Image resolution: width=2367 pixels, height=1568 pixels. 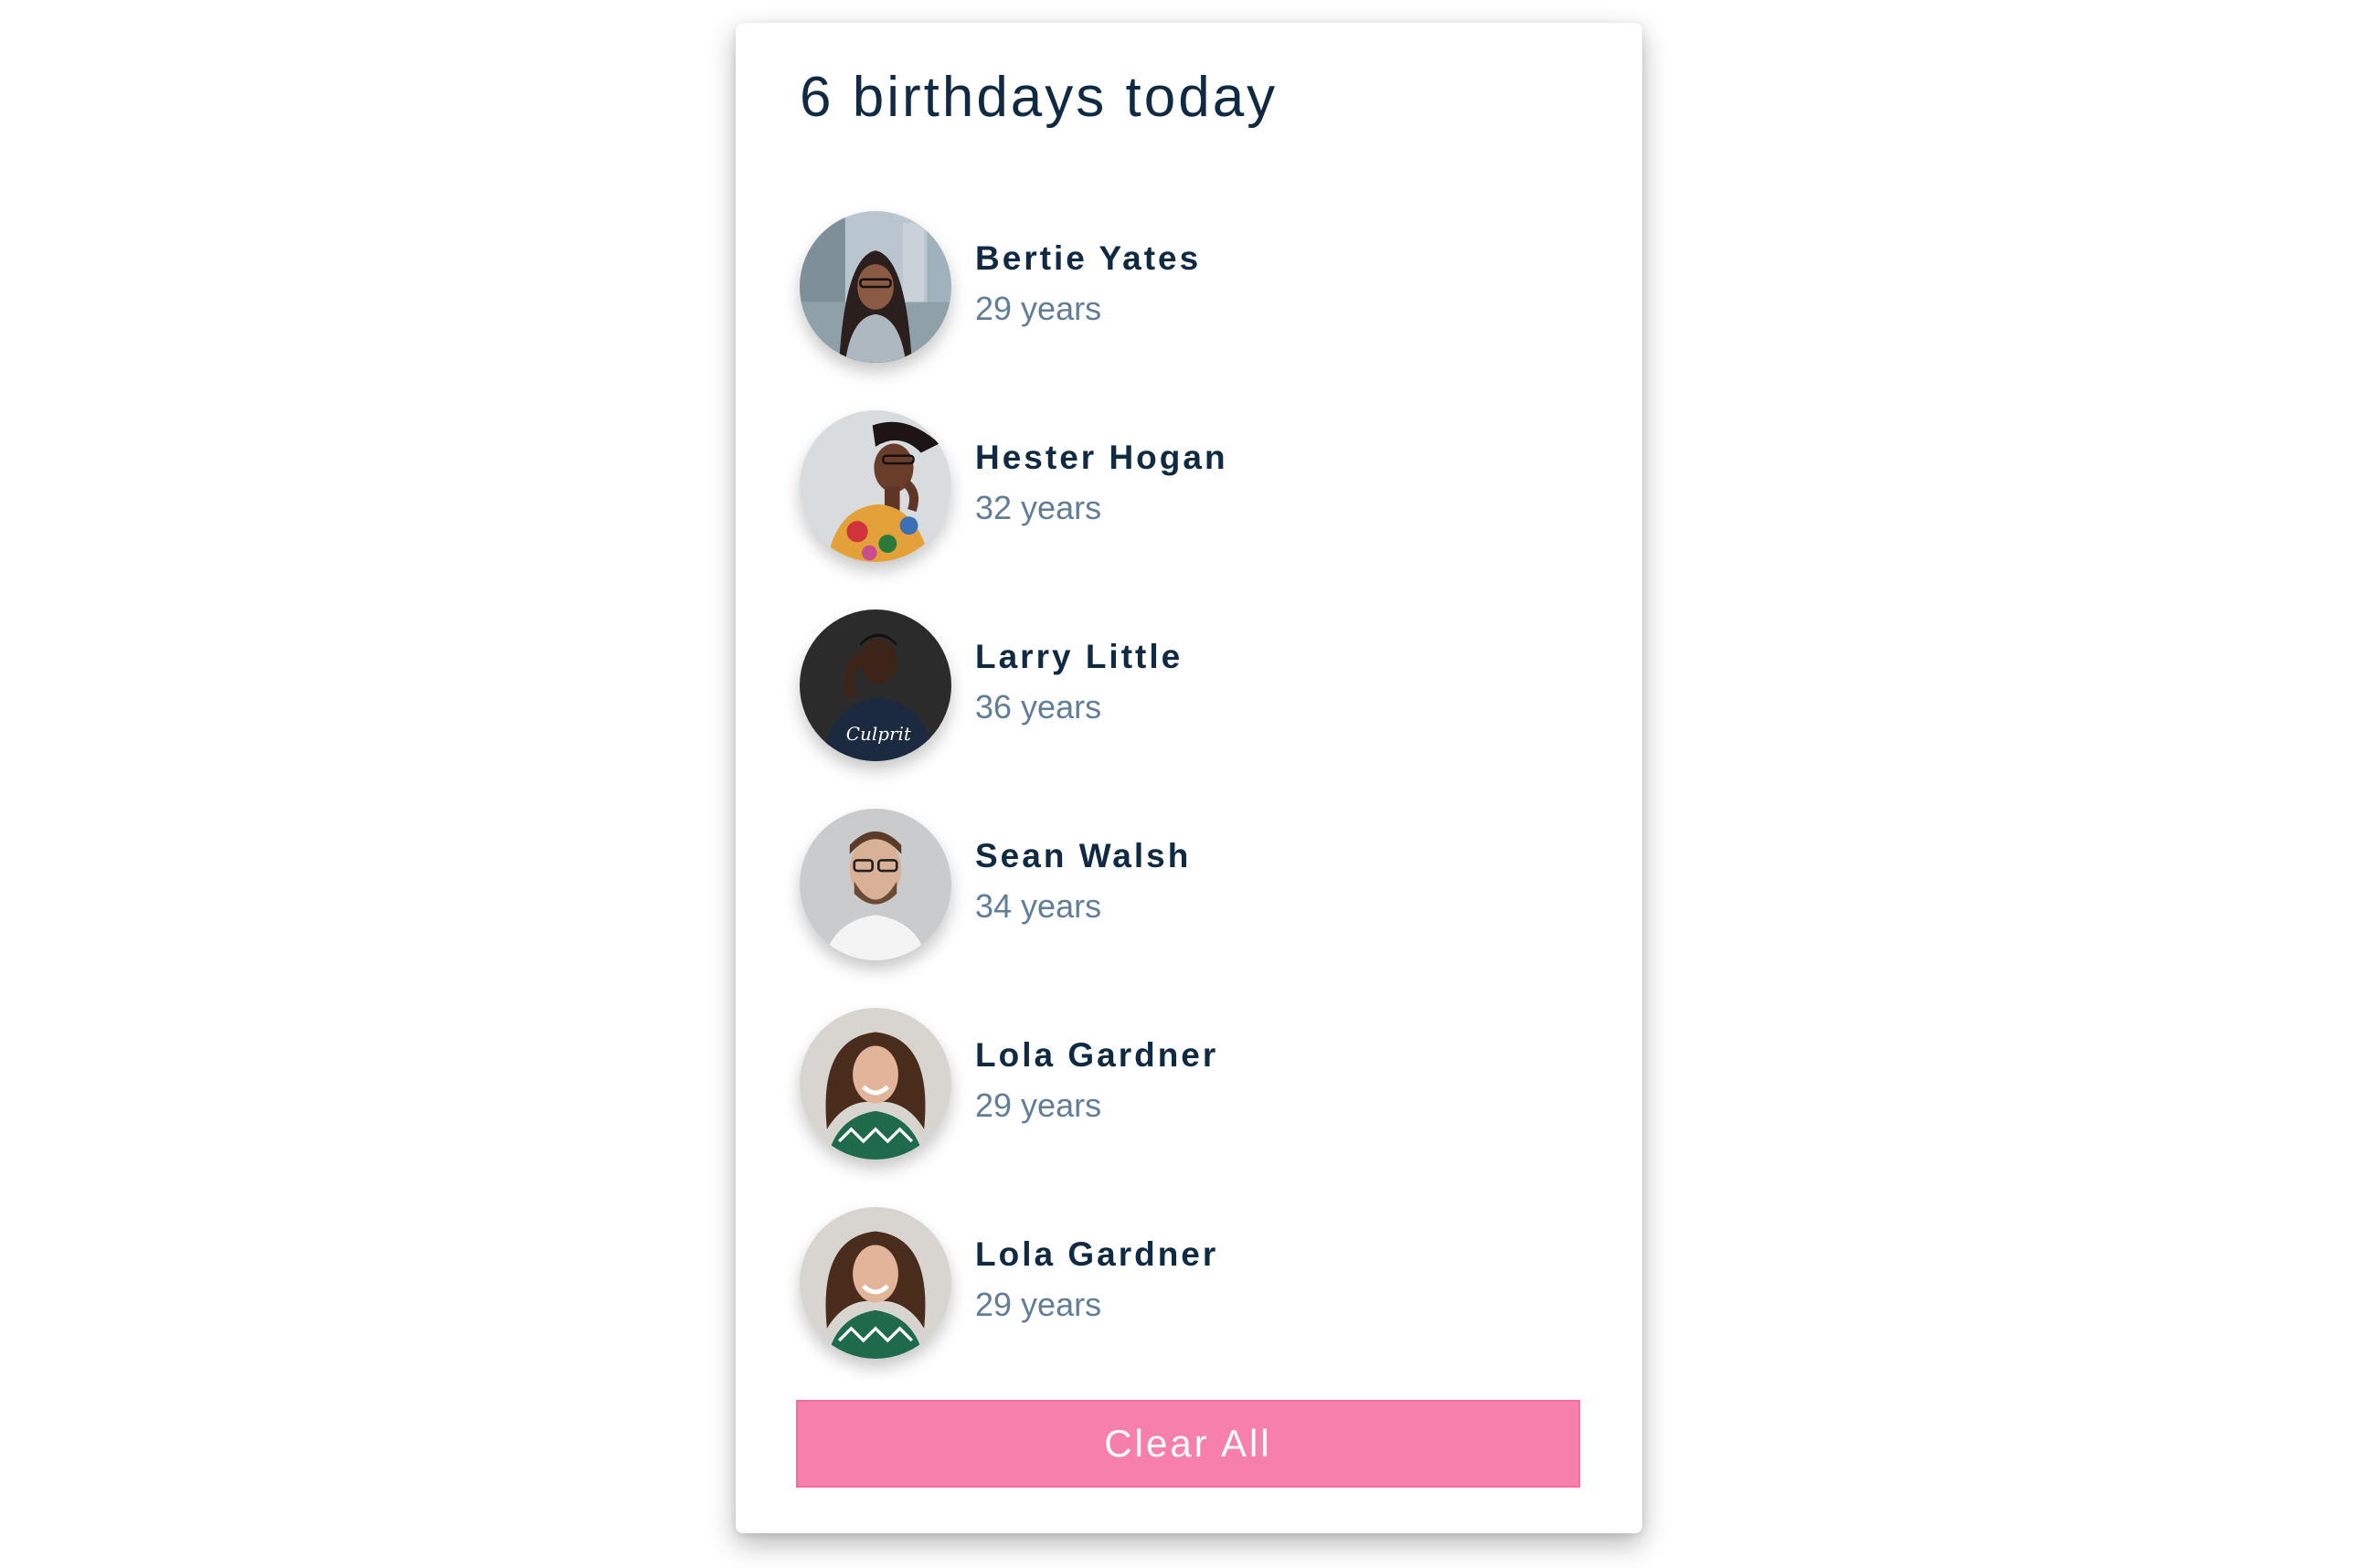 What do you see at coordinates (1083, 856) in the screenshot?
I see `person-name: Sean Walsh` at bounding box center [1083, 856].